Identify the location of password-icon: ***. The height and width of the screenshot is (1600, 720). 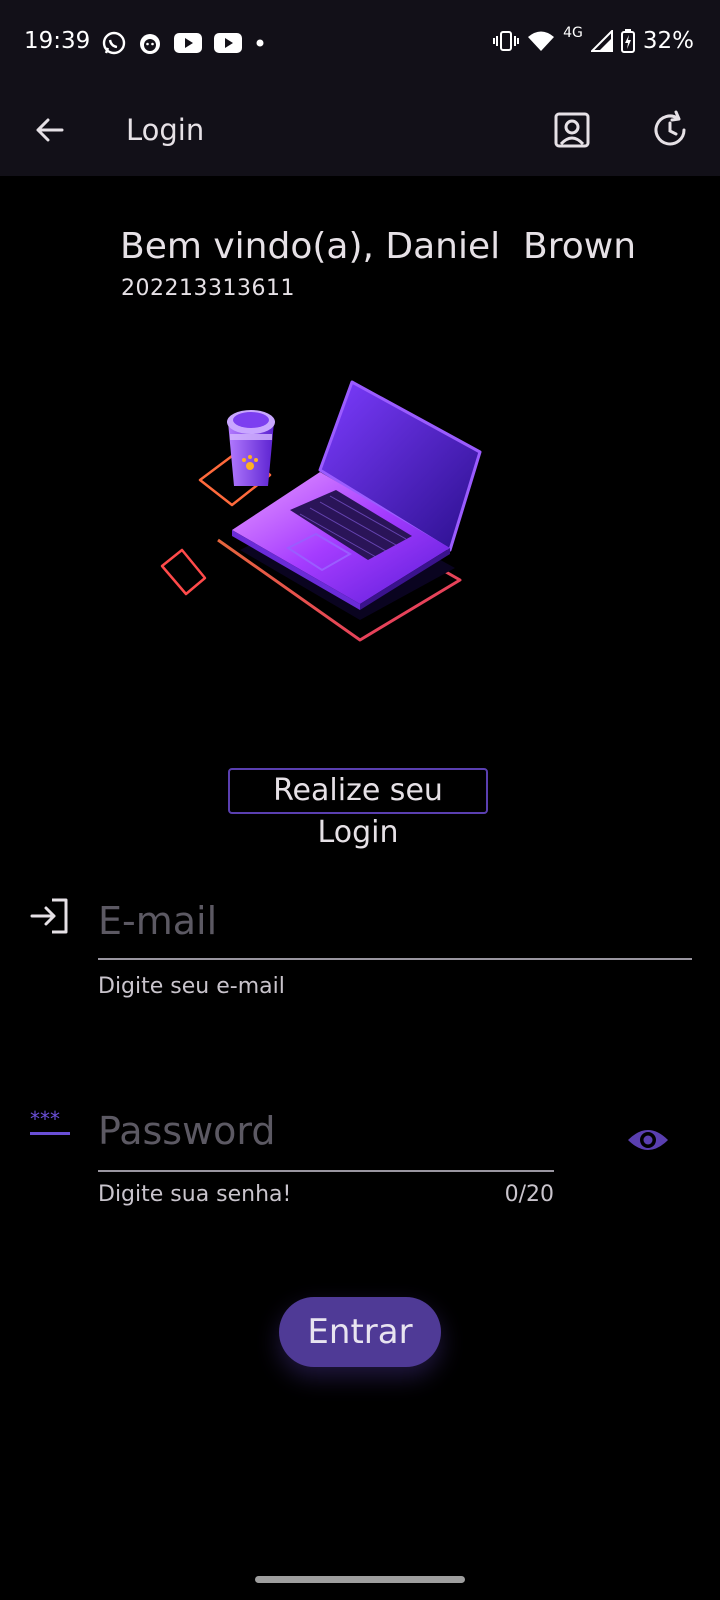
(50, 1121).